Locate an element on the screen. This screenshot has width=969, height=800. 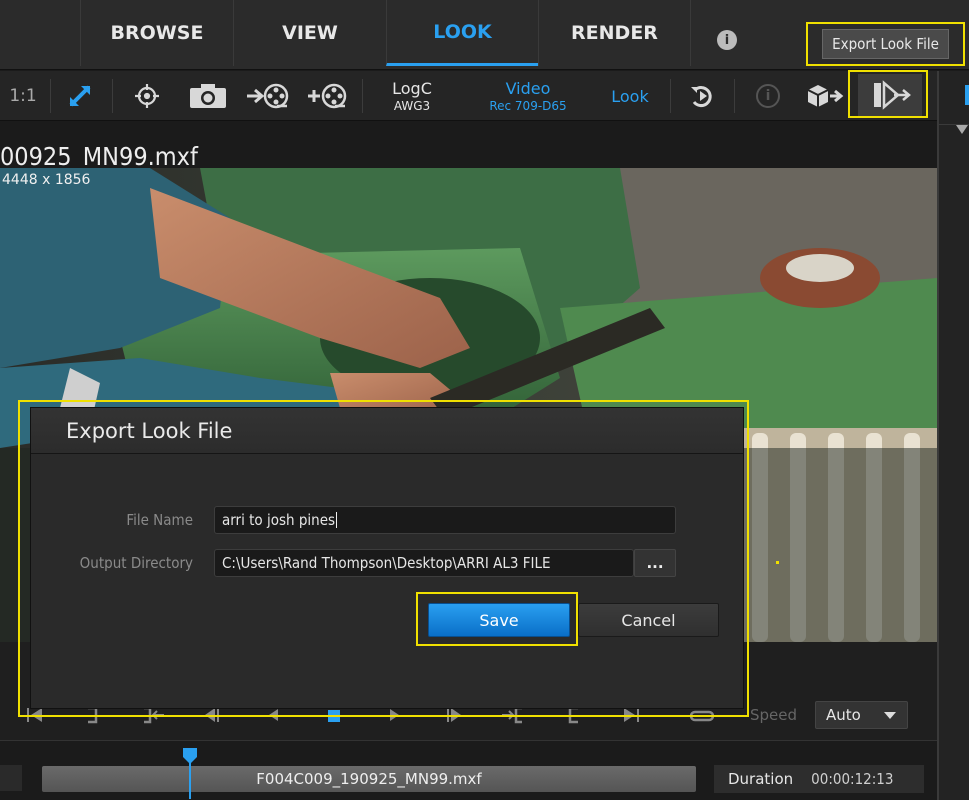
output-directory-label: Output Directory is located at coordinates (136, 563).